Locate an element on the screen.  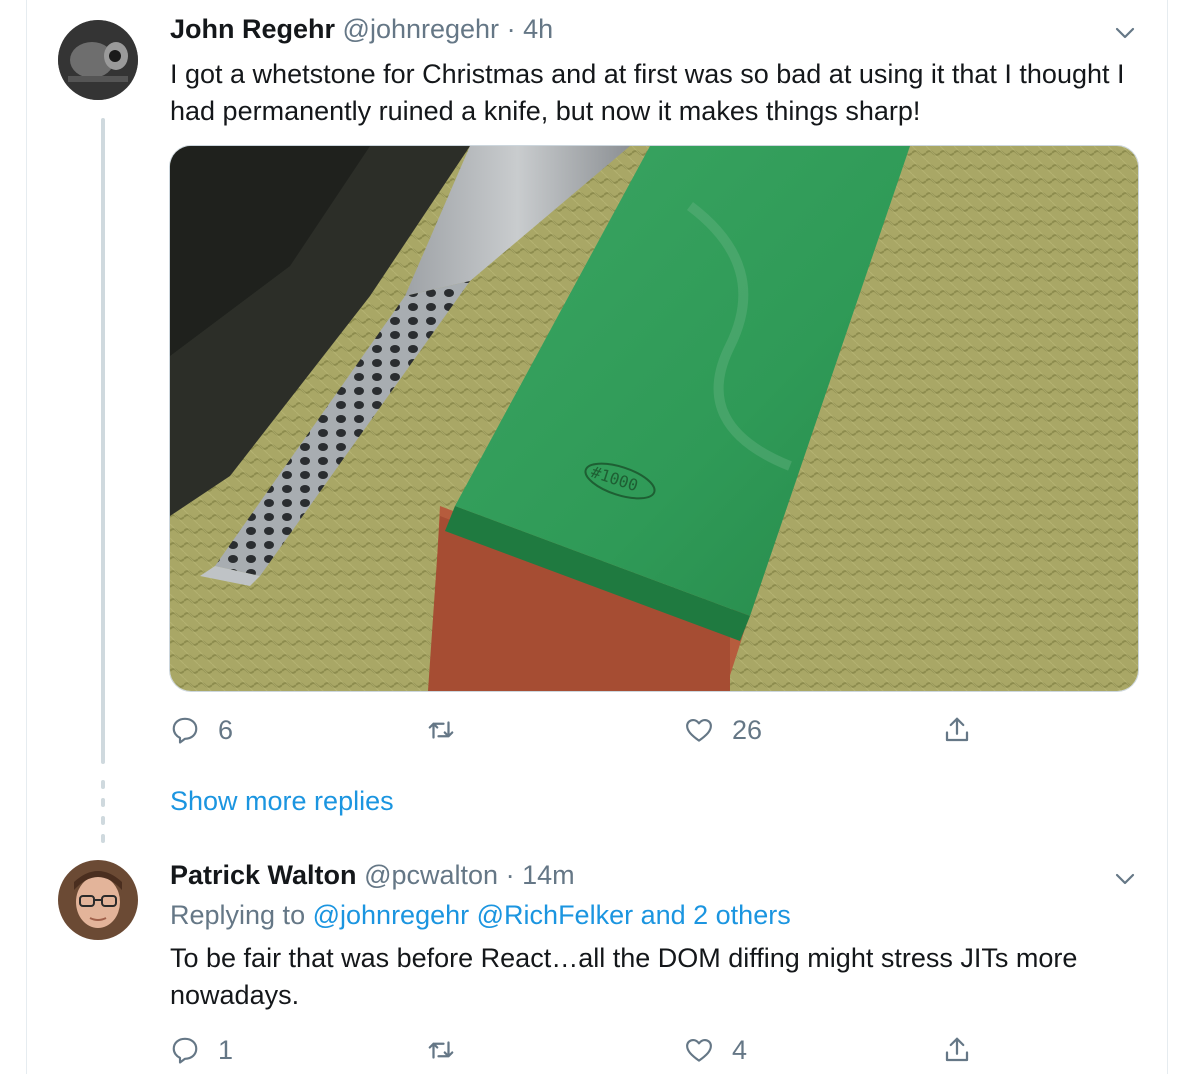
tweet1-header: John Regehr @johnregehr · 4h is located at coordinates (361, 29).